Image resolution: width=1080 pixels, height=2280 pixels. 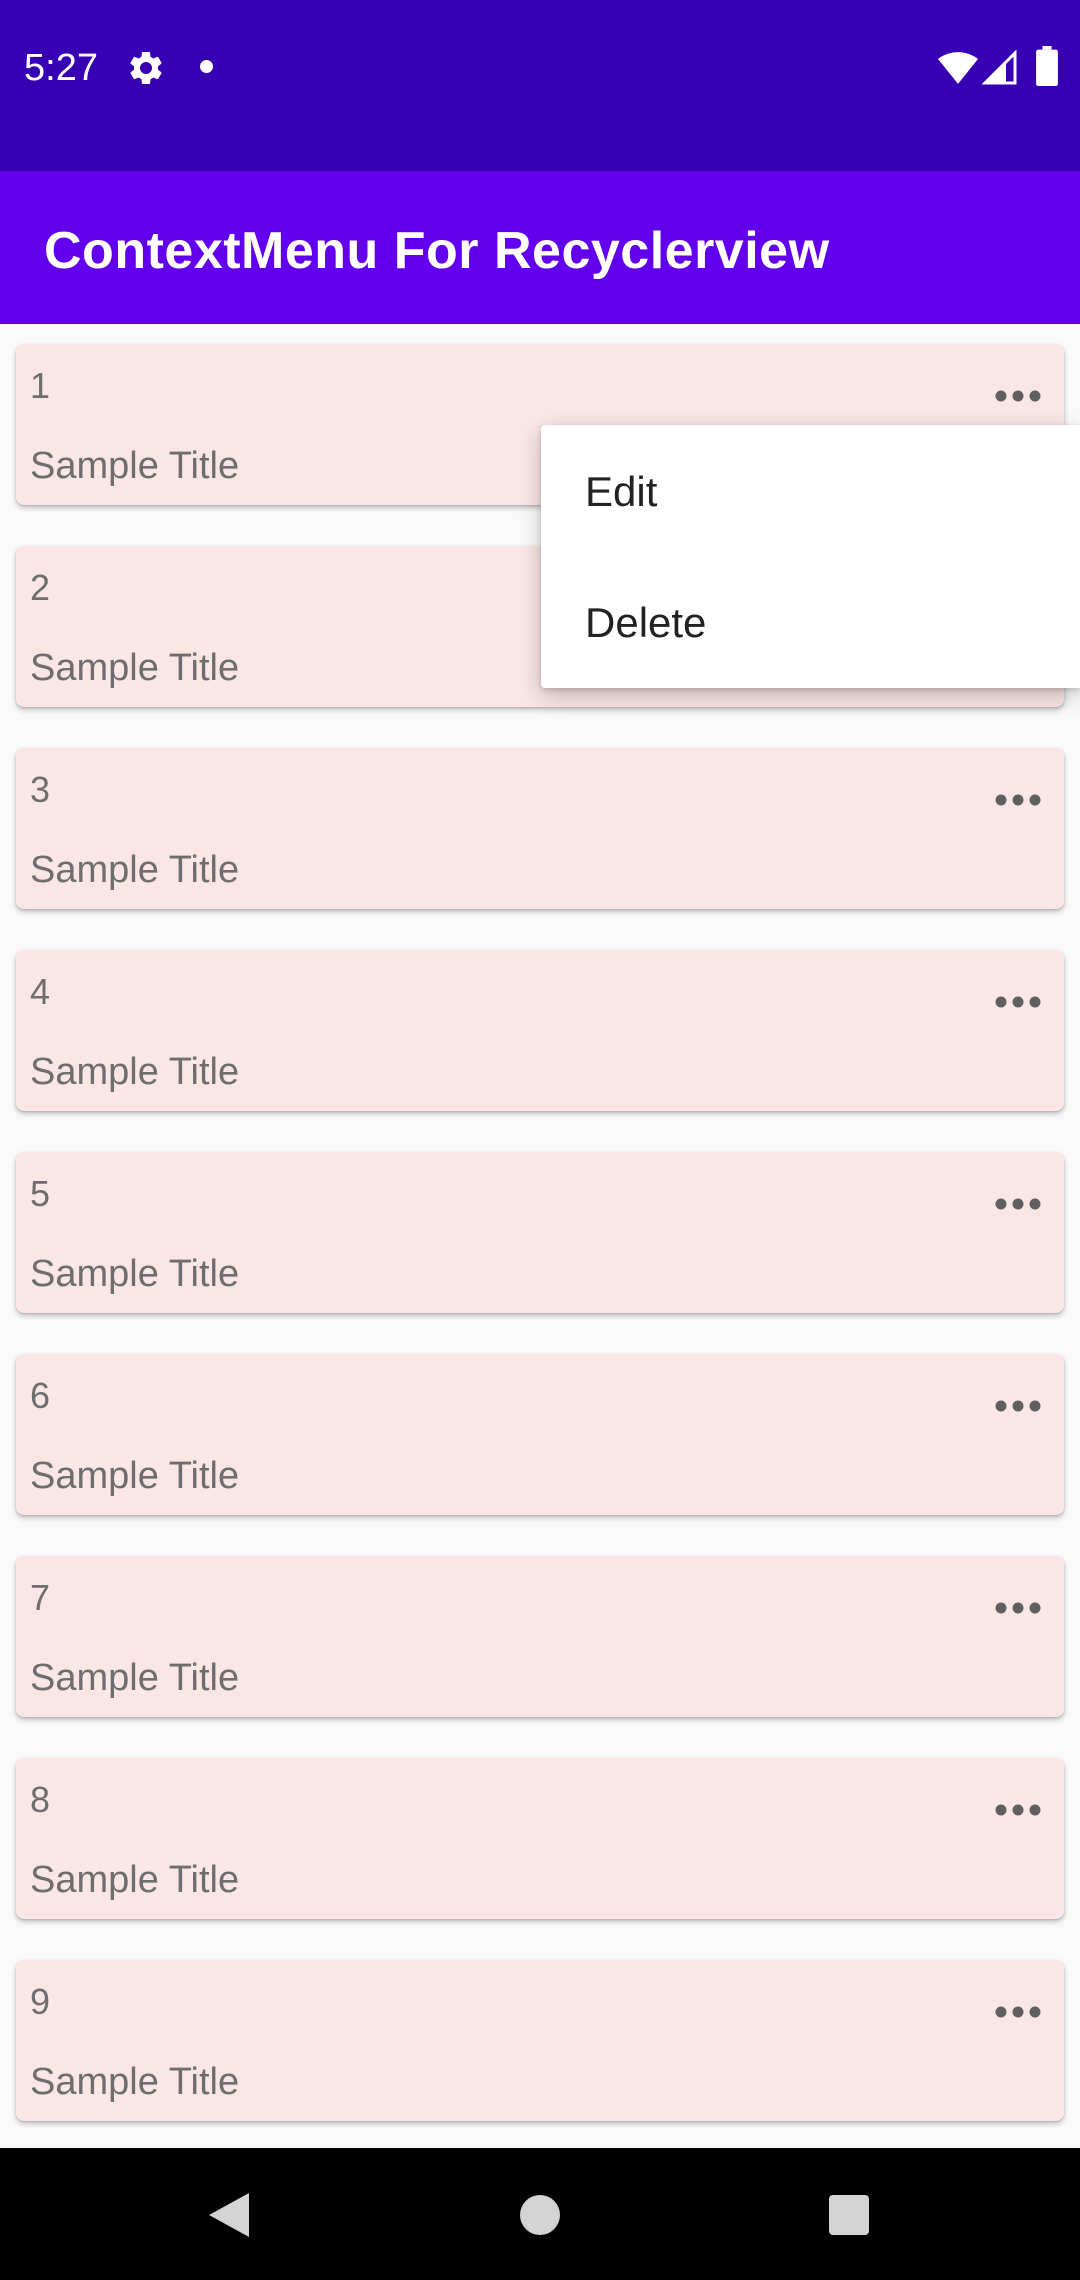 I want to click on item-number: 3, so click(x=40, y=789).